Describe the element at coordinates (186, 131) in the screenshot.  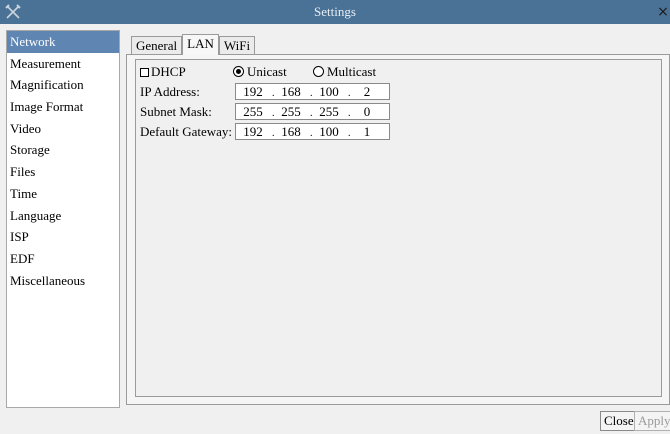
I see `default-gateway-label: Default Gateway:` at that location.